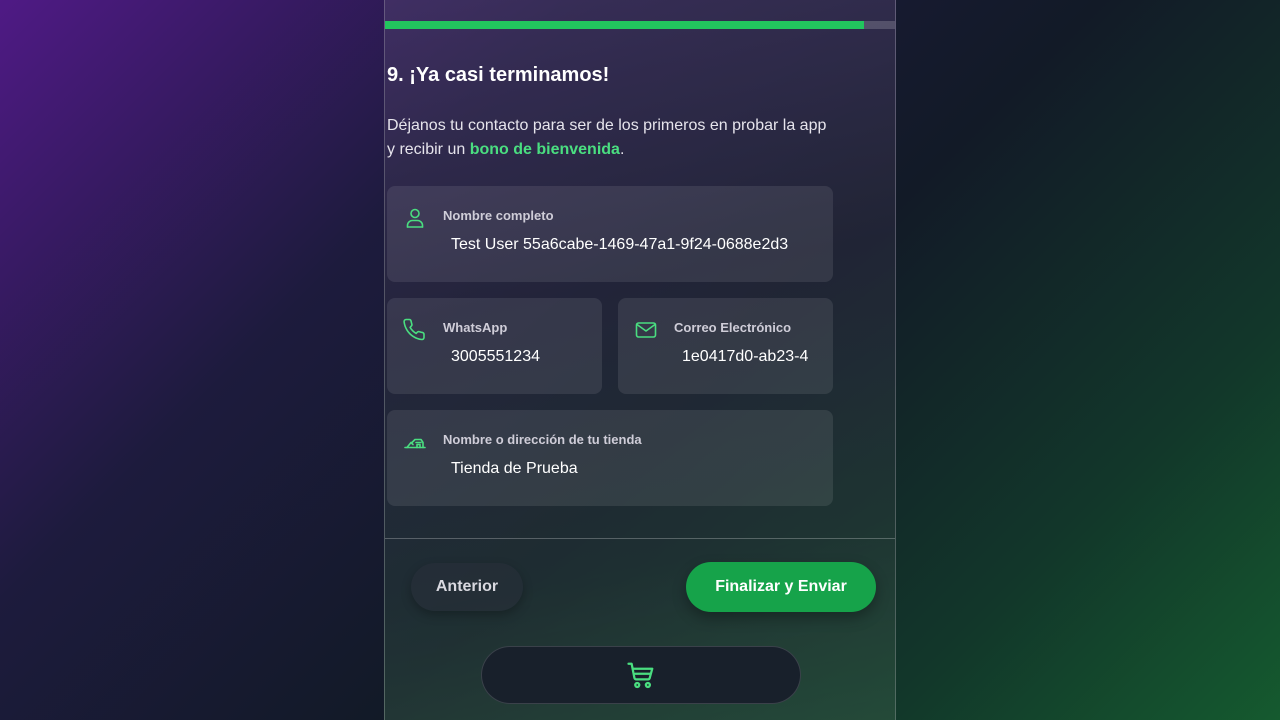  What do you see at coordinates (544, 149) in the screenshot?
I see `welcome-bonus-highlight: bono de bienvenida` at bounding box center [544, 149].